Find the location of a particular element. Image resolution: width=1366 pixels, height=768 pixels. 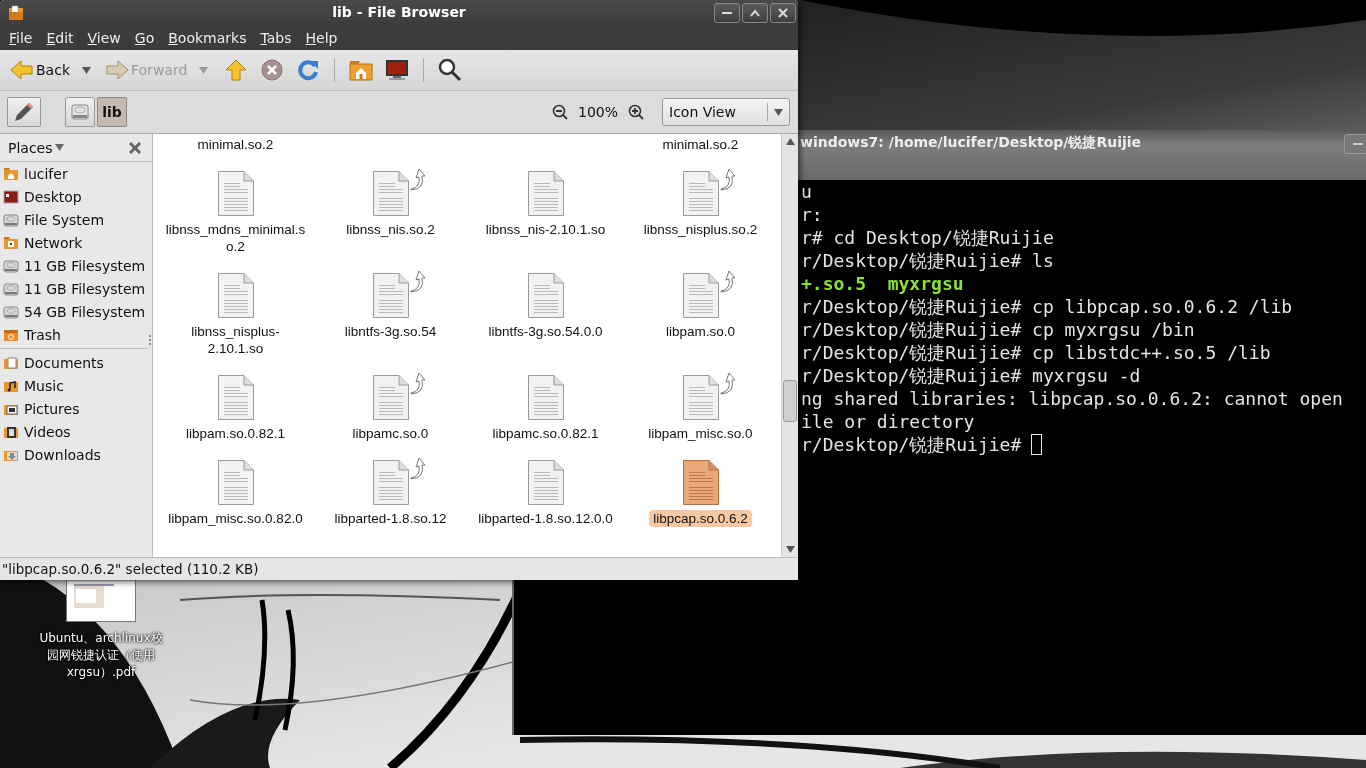

terminal-line: r/Desktop/锐捷Ruijie# myxrgsu -d is located at coordinates (971, 375).